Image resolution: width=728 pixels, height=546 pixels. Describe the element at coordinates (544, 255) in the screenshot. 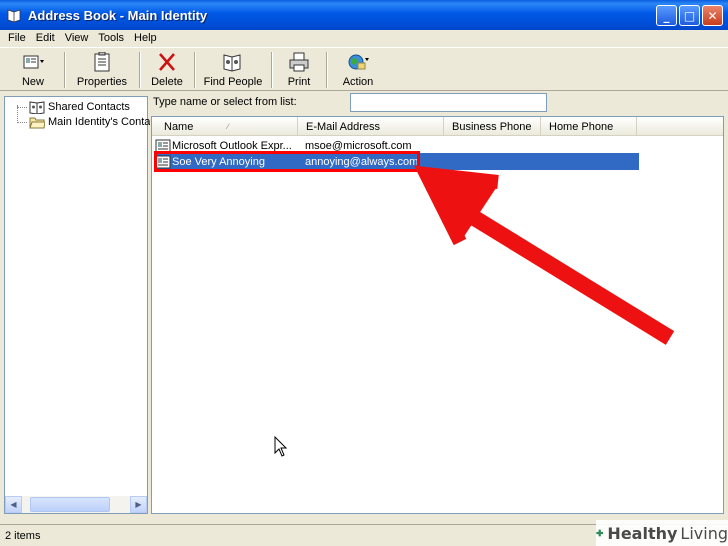

I see `annotation-arrow-icon` at that location.